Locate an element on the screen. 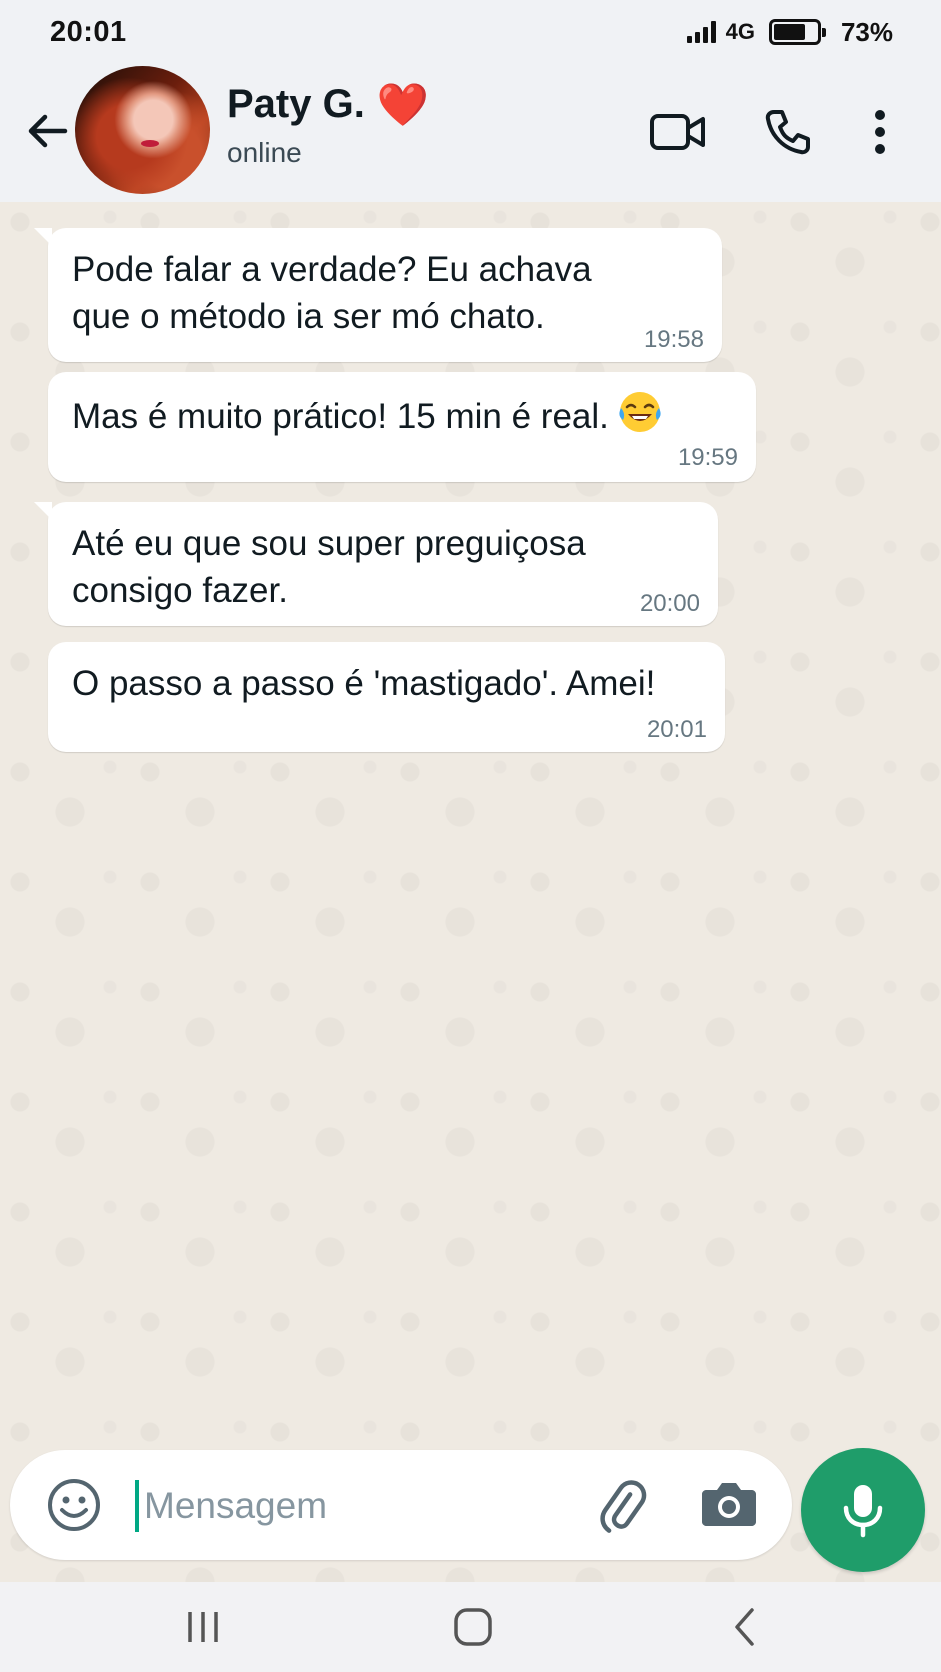 The width and height of the screenshot is (941, 1672). home-button is located at coordinates (473, 1627).